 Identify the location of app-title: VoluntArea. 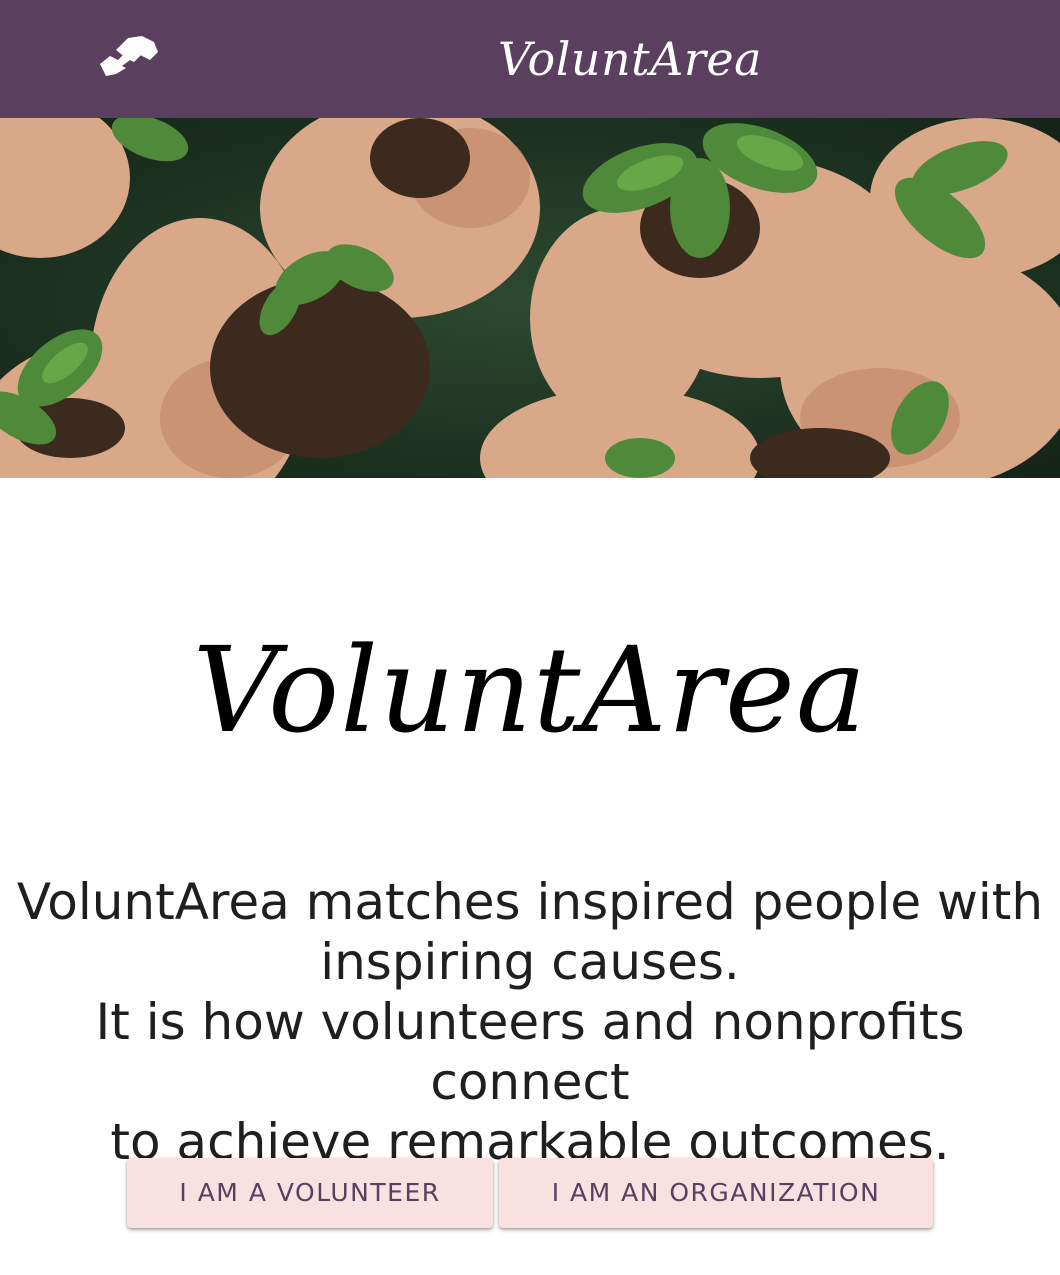
(630, 59).